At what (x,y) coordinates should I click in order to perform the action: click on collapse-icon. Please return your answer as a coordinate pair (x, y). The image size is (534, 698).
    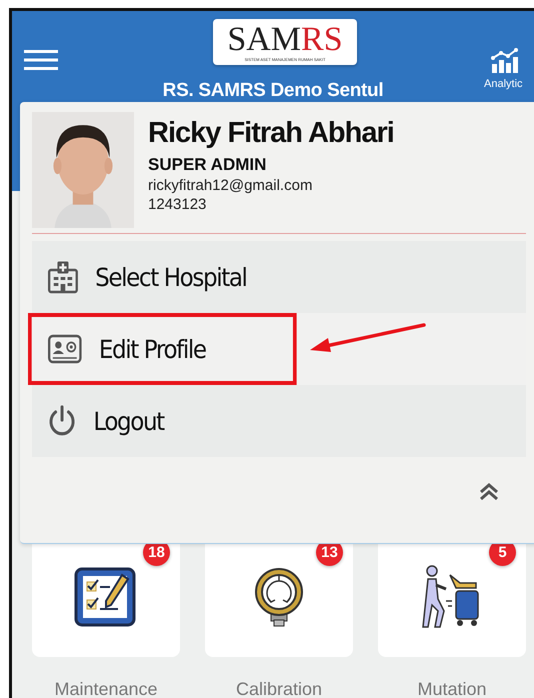
    Looking at the image, I should click on (489, 492).